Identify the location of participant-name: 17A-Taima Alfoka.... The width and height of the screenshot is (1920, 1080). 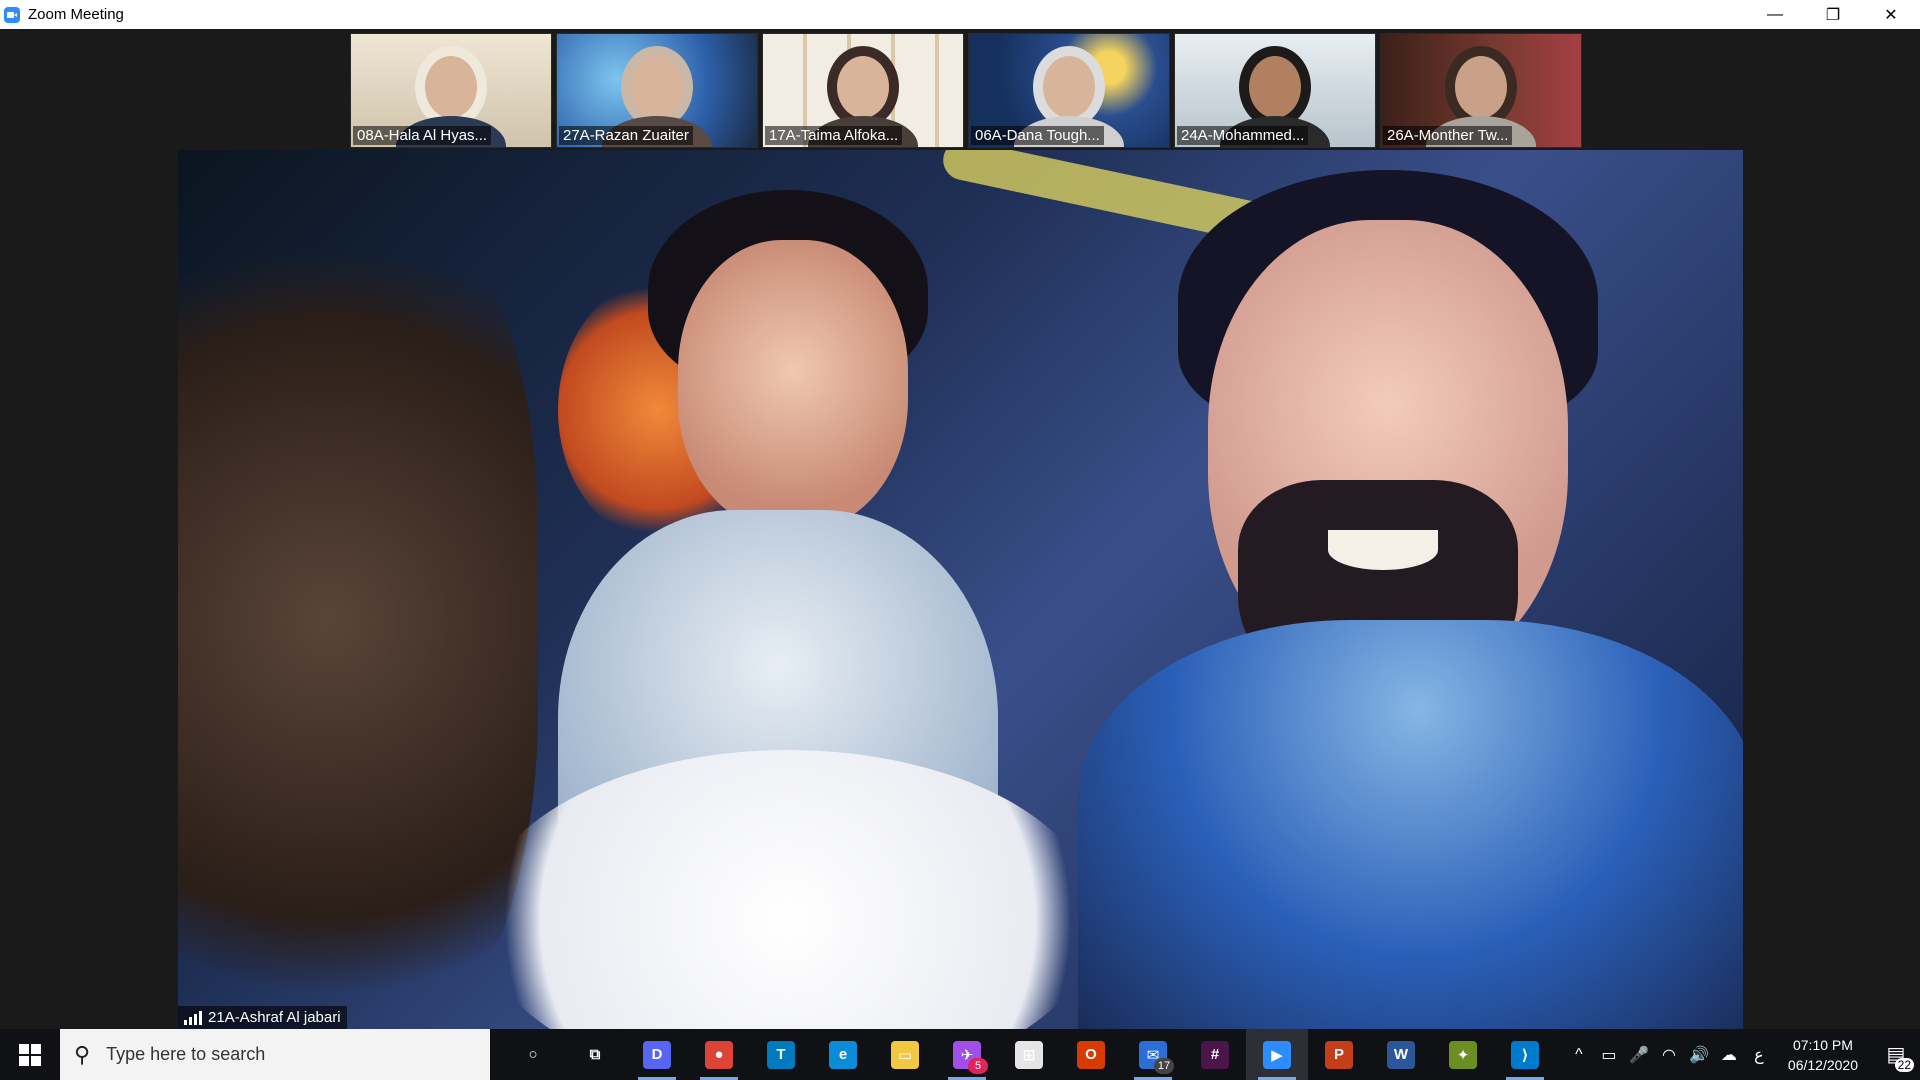
(834, 135).